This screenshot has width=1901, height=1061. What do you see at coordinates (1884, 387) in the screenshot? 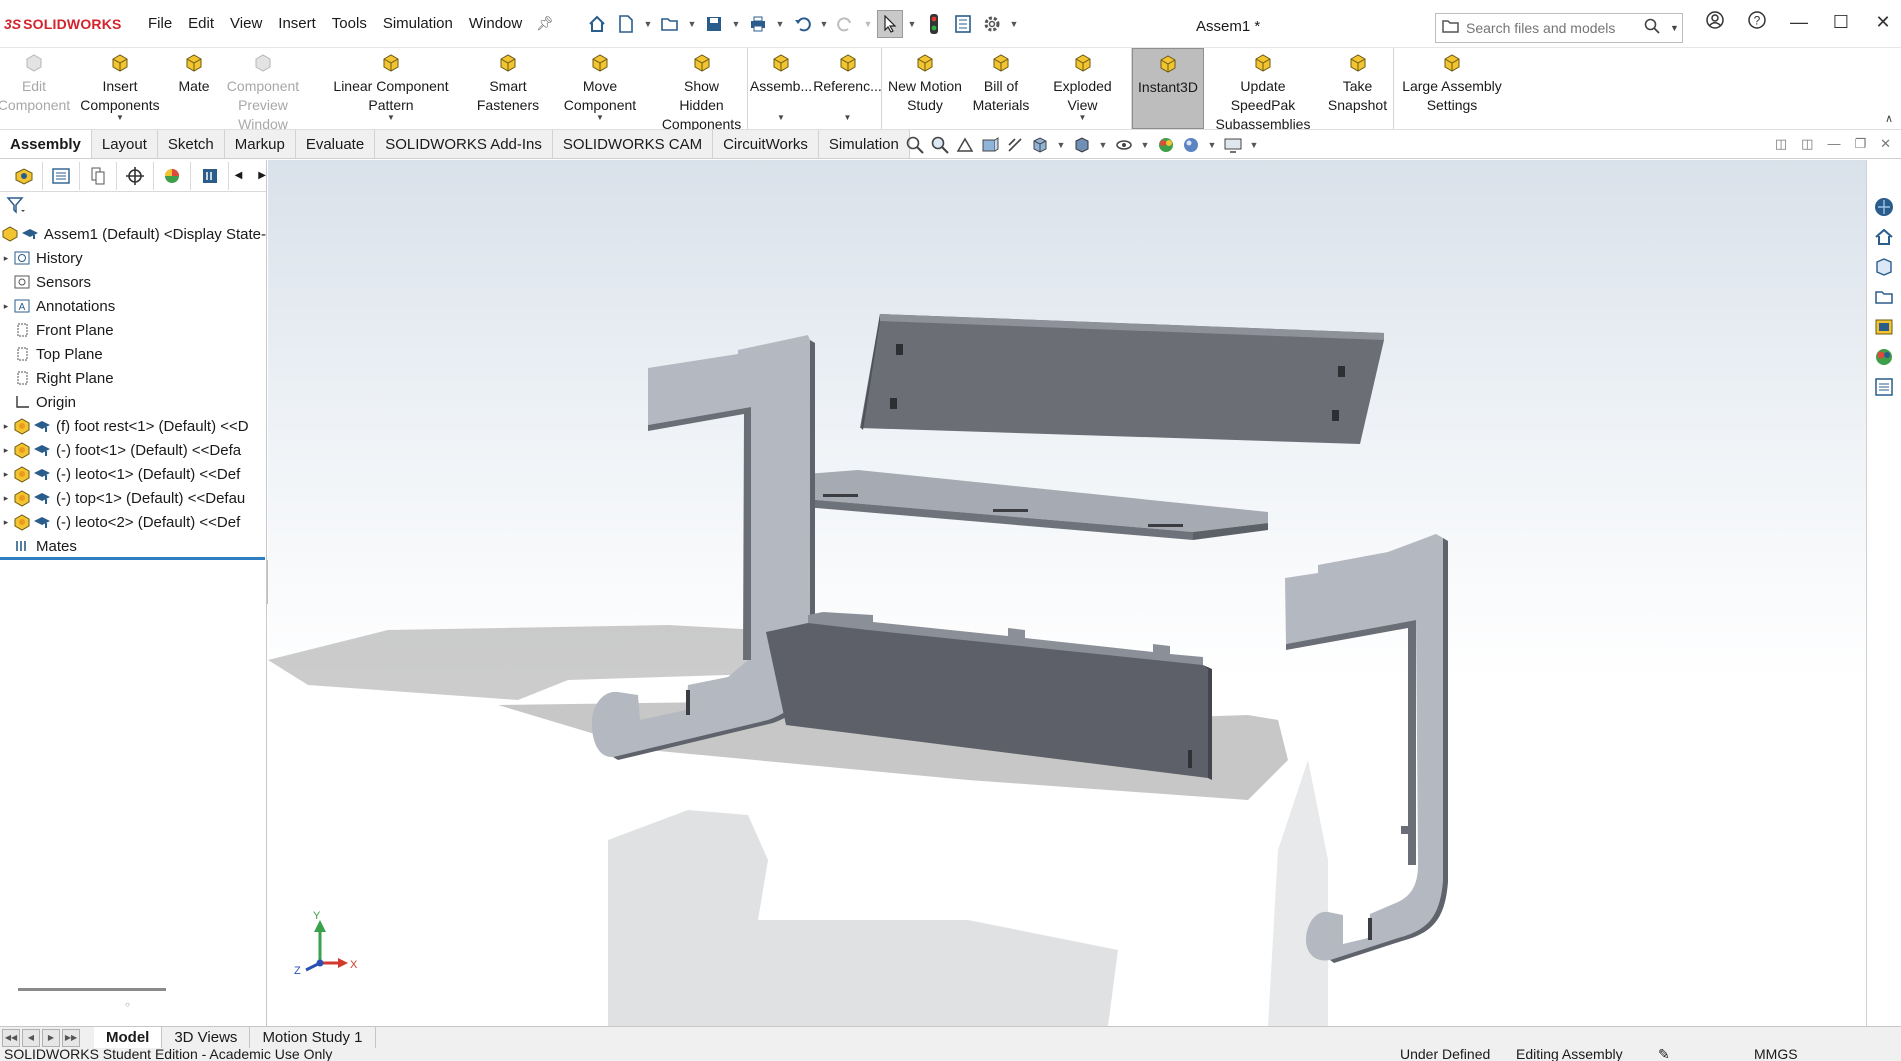
I see `custom-properties-icon` at bounding box center [1884, 387].